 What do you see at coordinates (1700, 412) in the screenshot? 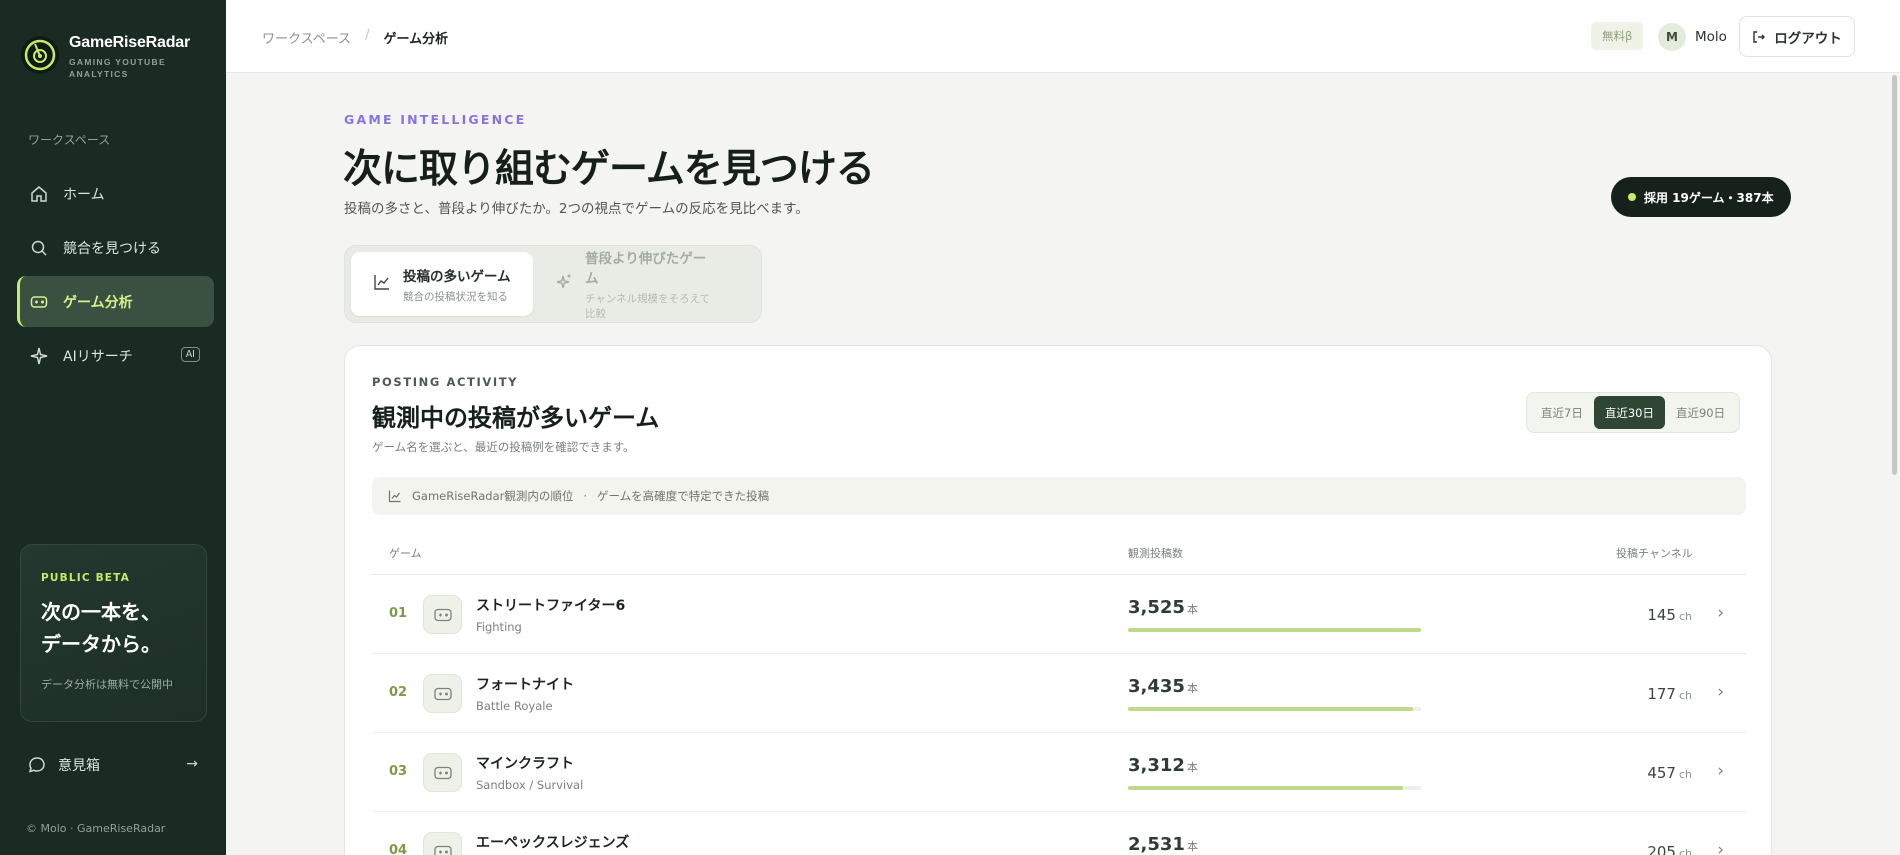
I see `range-90d-button: 直近90日` at bounding box center [1700, 412].